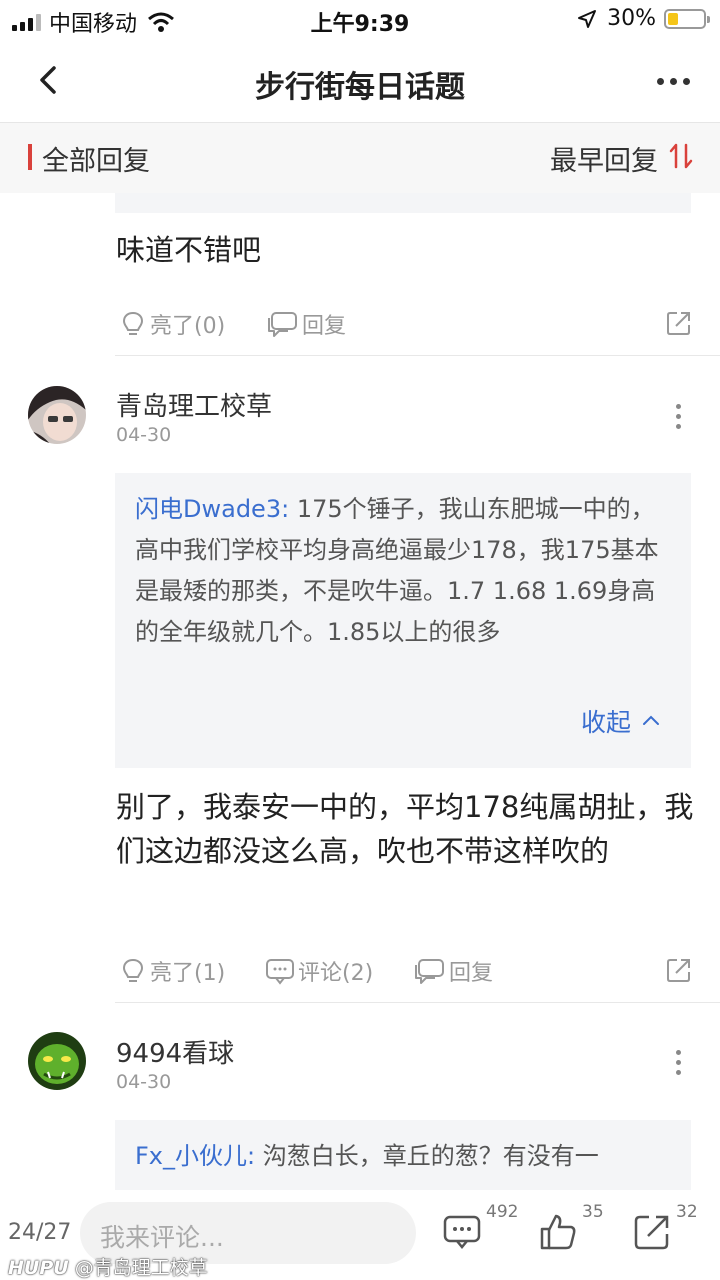 The width and height of the screenshot is (720, 1280). I want to click on comment-button: 评论(2), so click(318, 971).